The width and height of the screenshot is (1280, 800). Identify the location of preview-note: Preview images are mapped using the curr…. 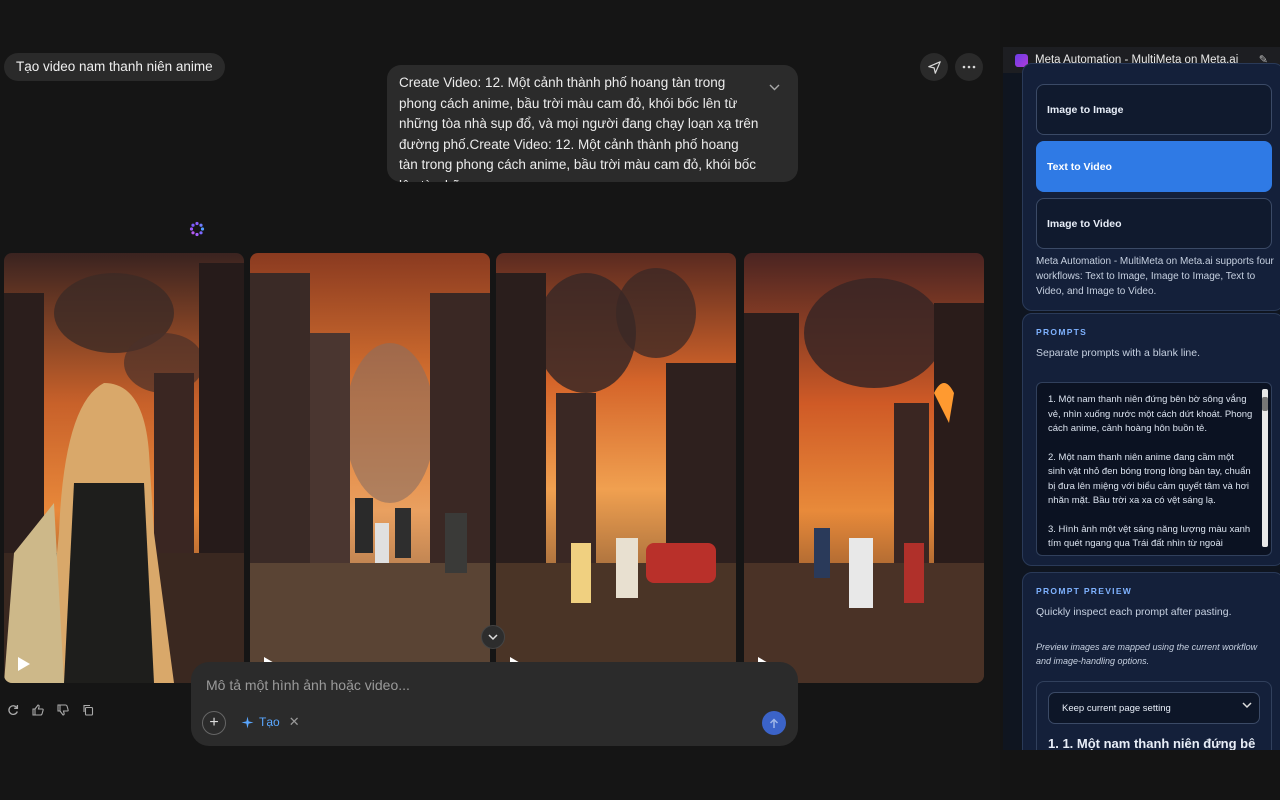
(1147, 654).